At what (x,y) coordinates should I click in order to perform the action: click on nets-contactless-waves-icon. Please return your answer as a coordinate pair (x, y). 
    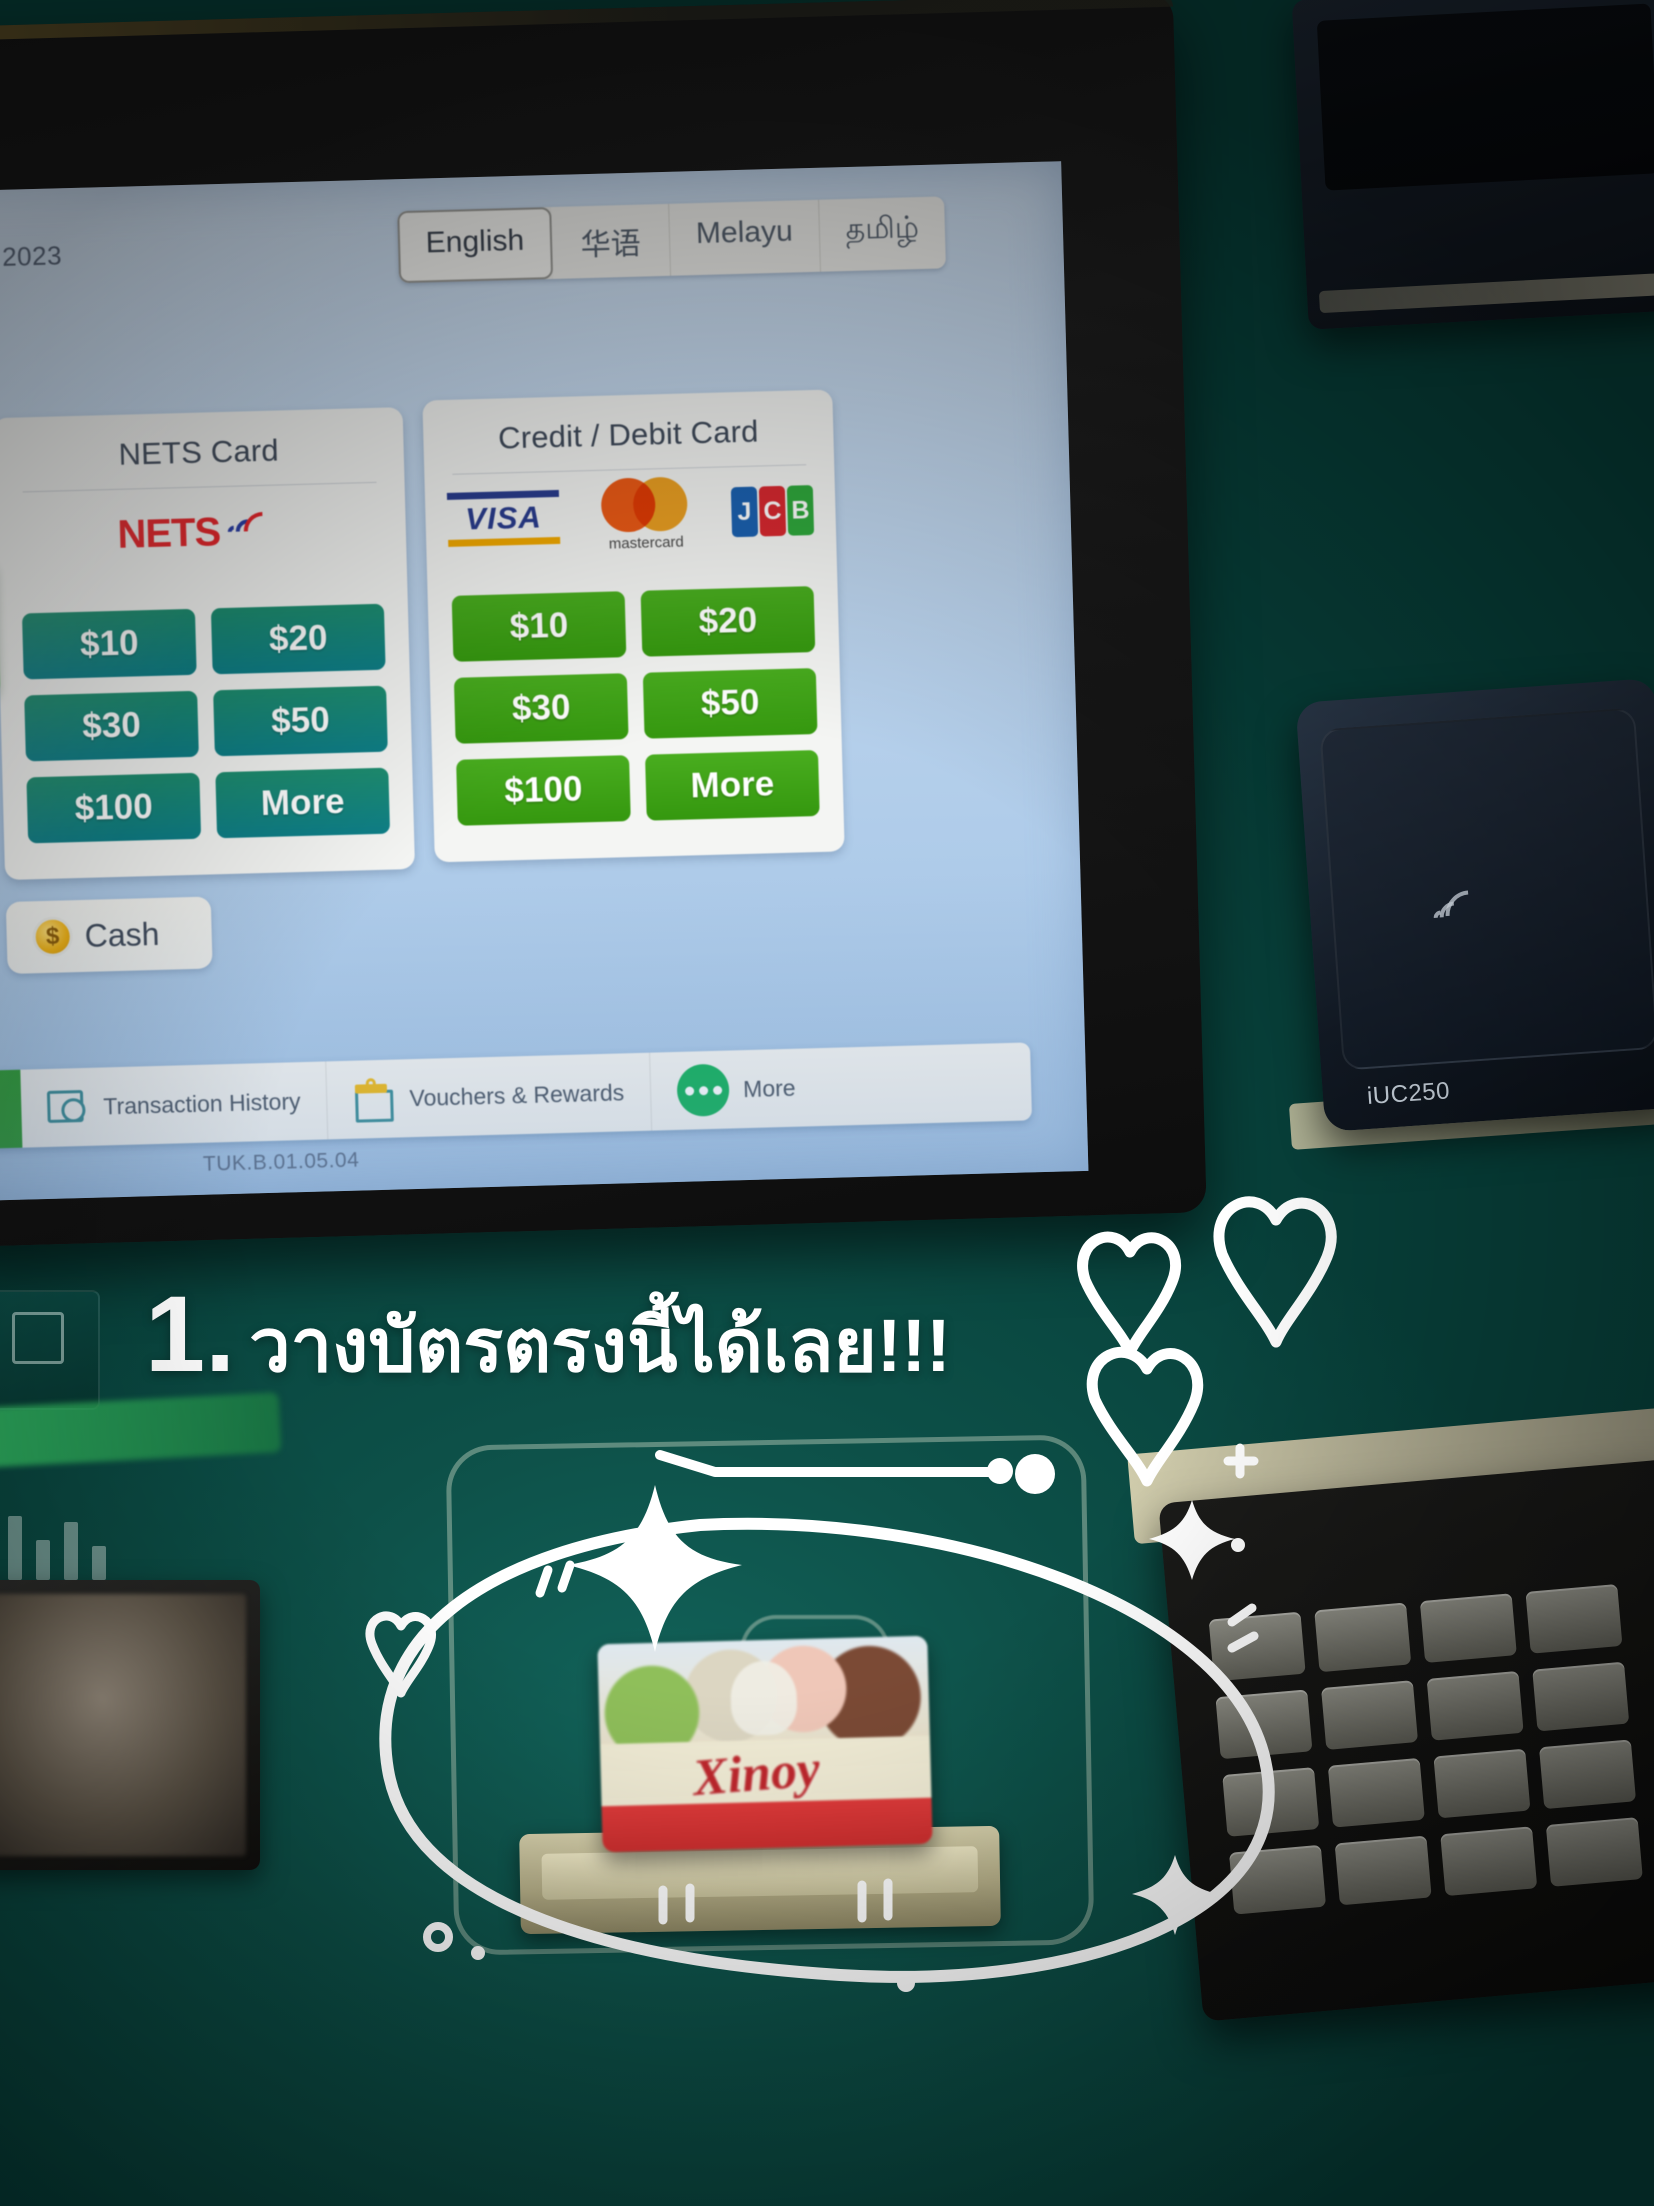
    Looking at the image, I should click on (258, 531).